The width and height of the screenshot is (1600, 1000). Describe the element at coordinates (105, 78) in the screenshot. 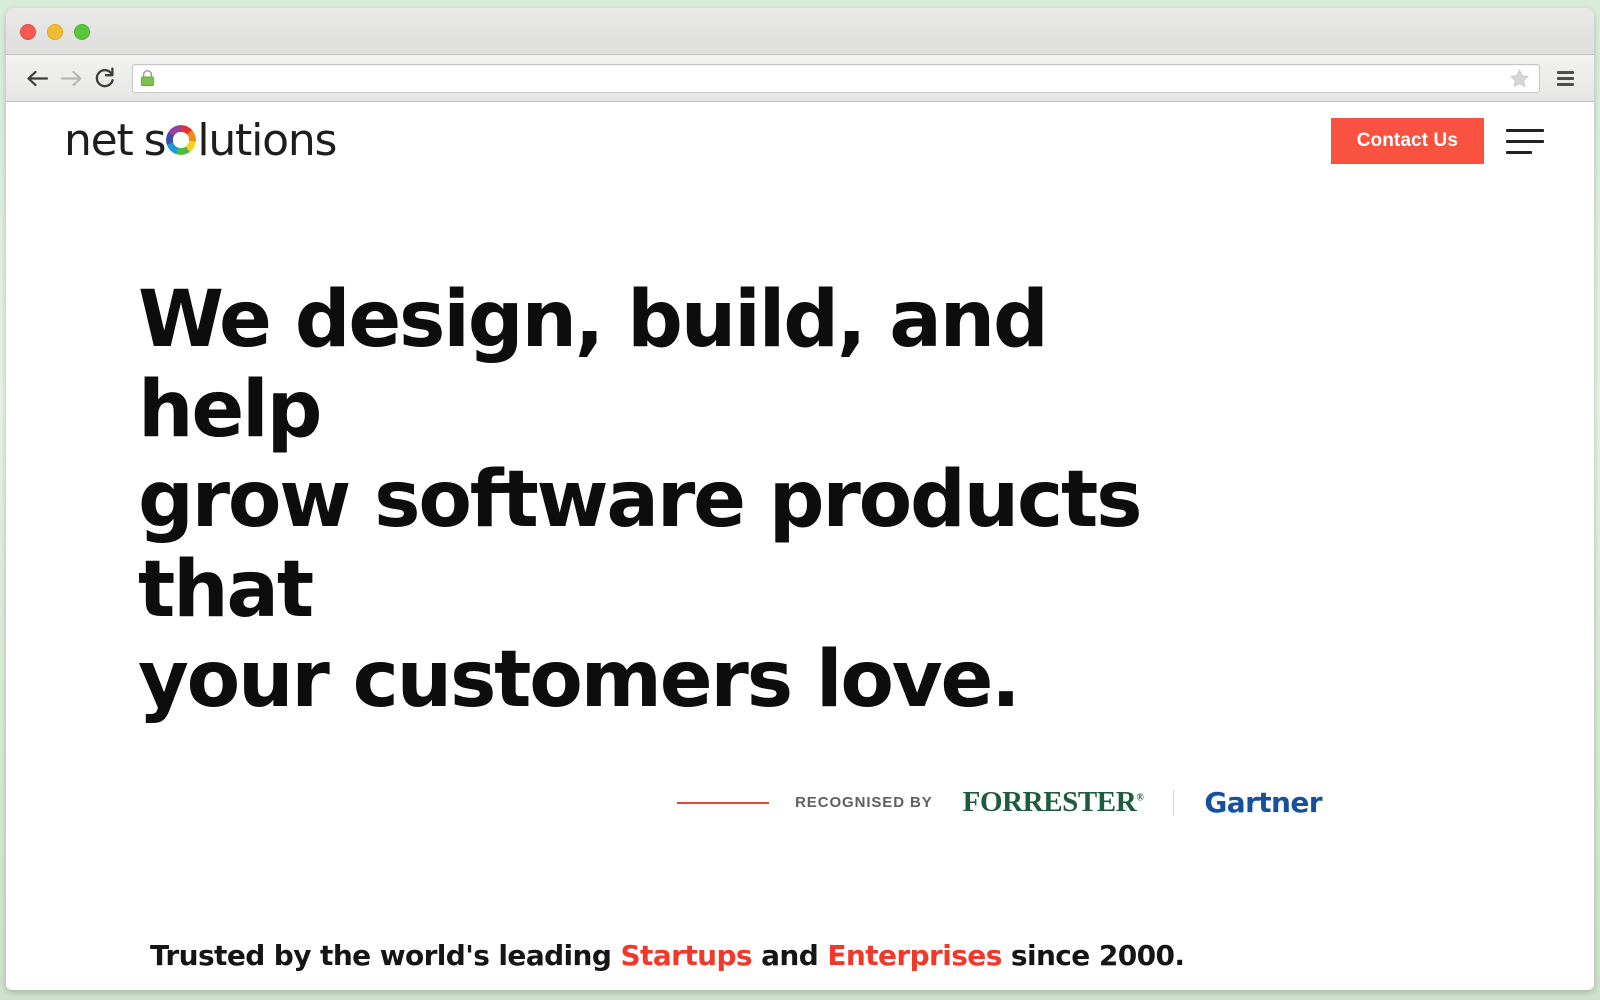

I see `reload-button` at that location.